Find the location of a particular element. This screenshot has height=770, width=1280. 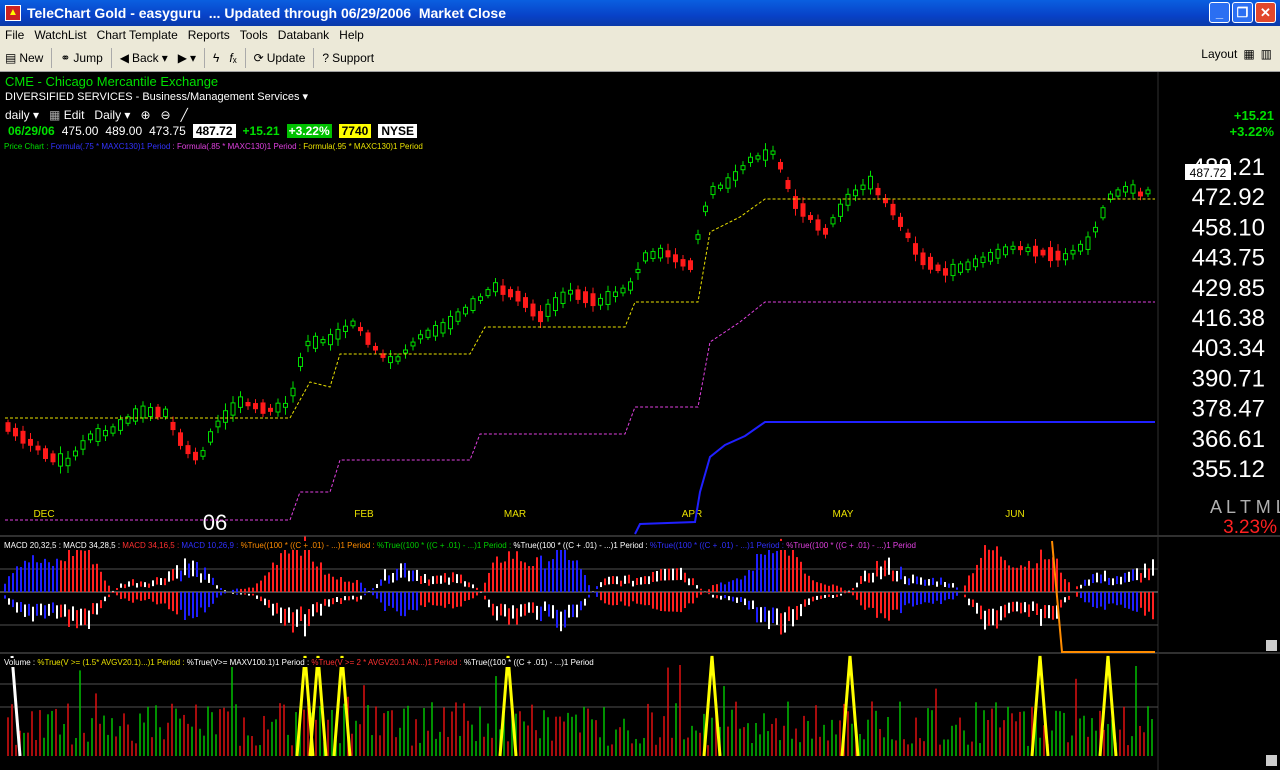

price-axis-label: 443.75 is located at coordinates (1228, 258).